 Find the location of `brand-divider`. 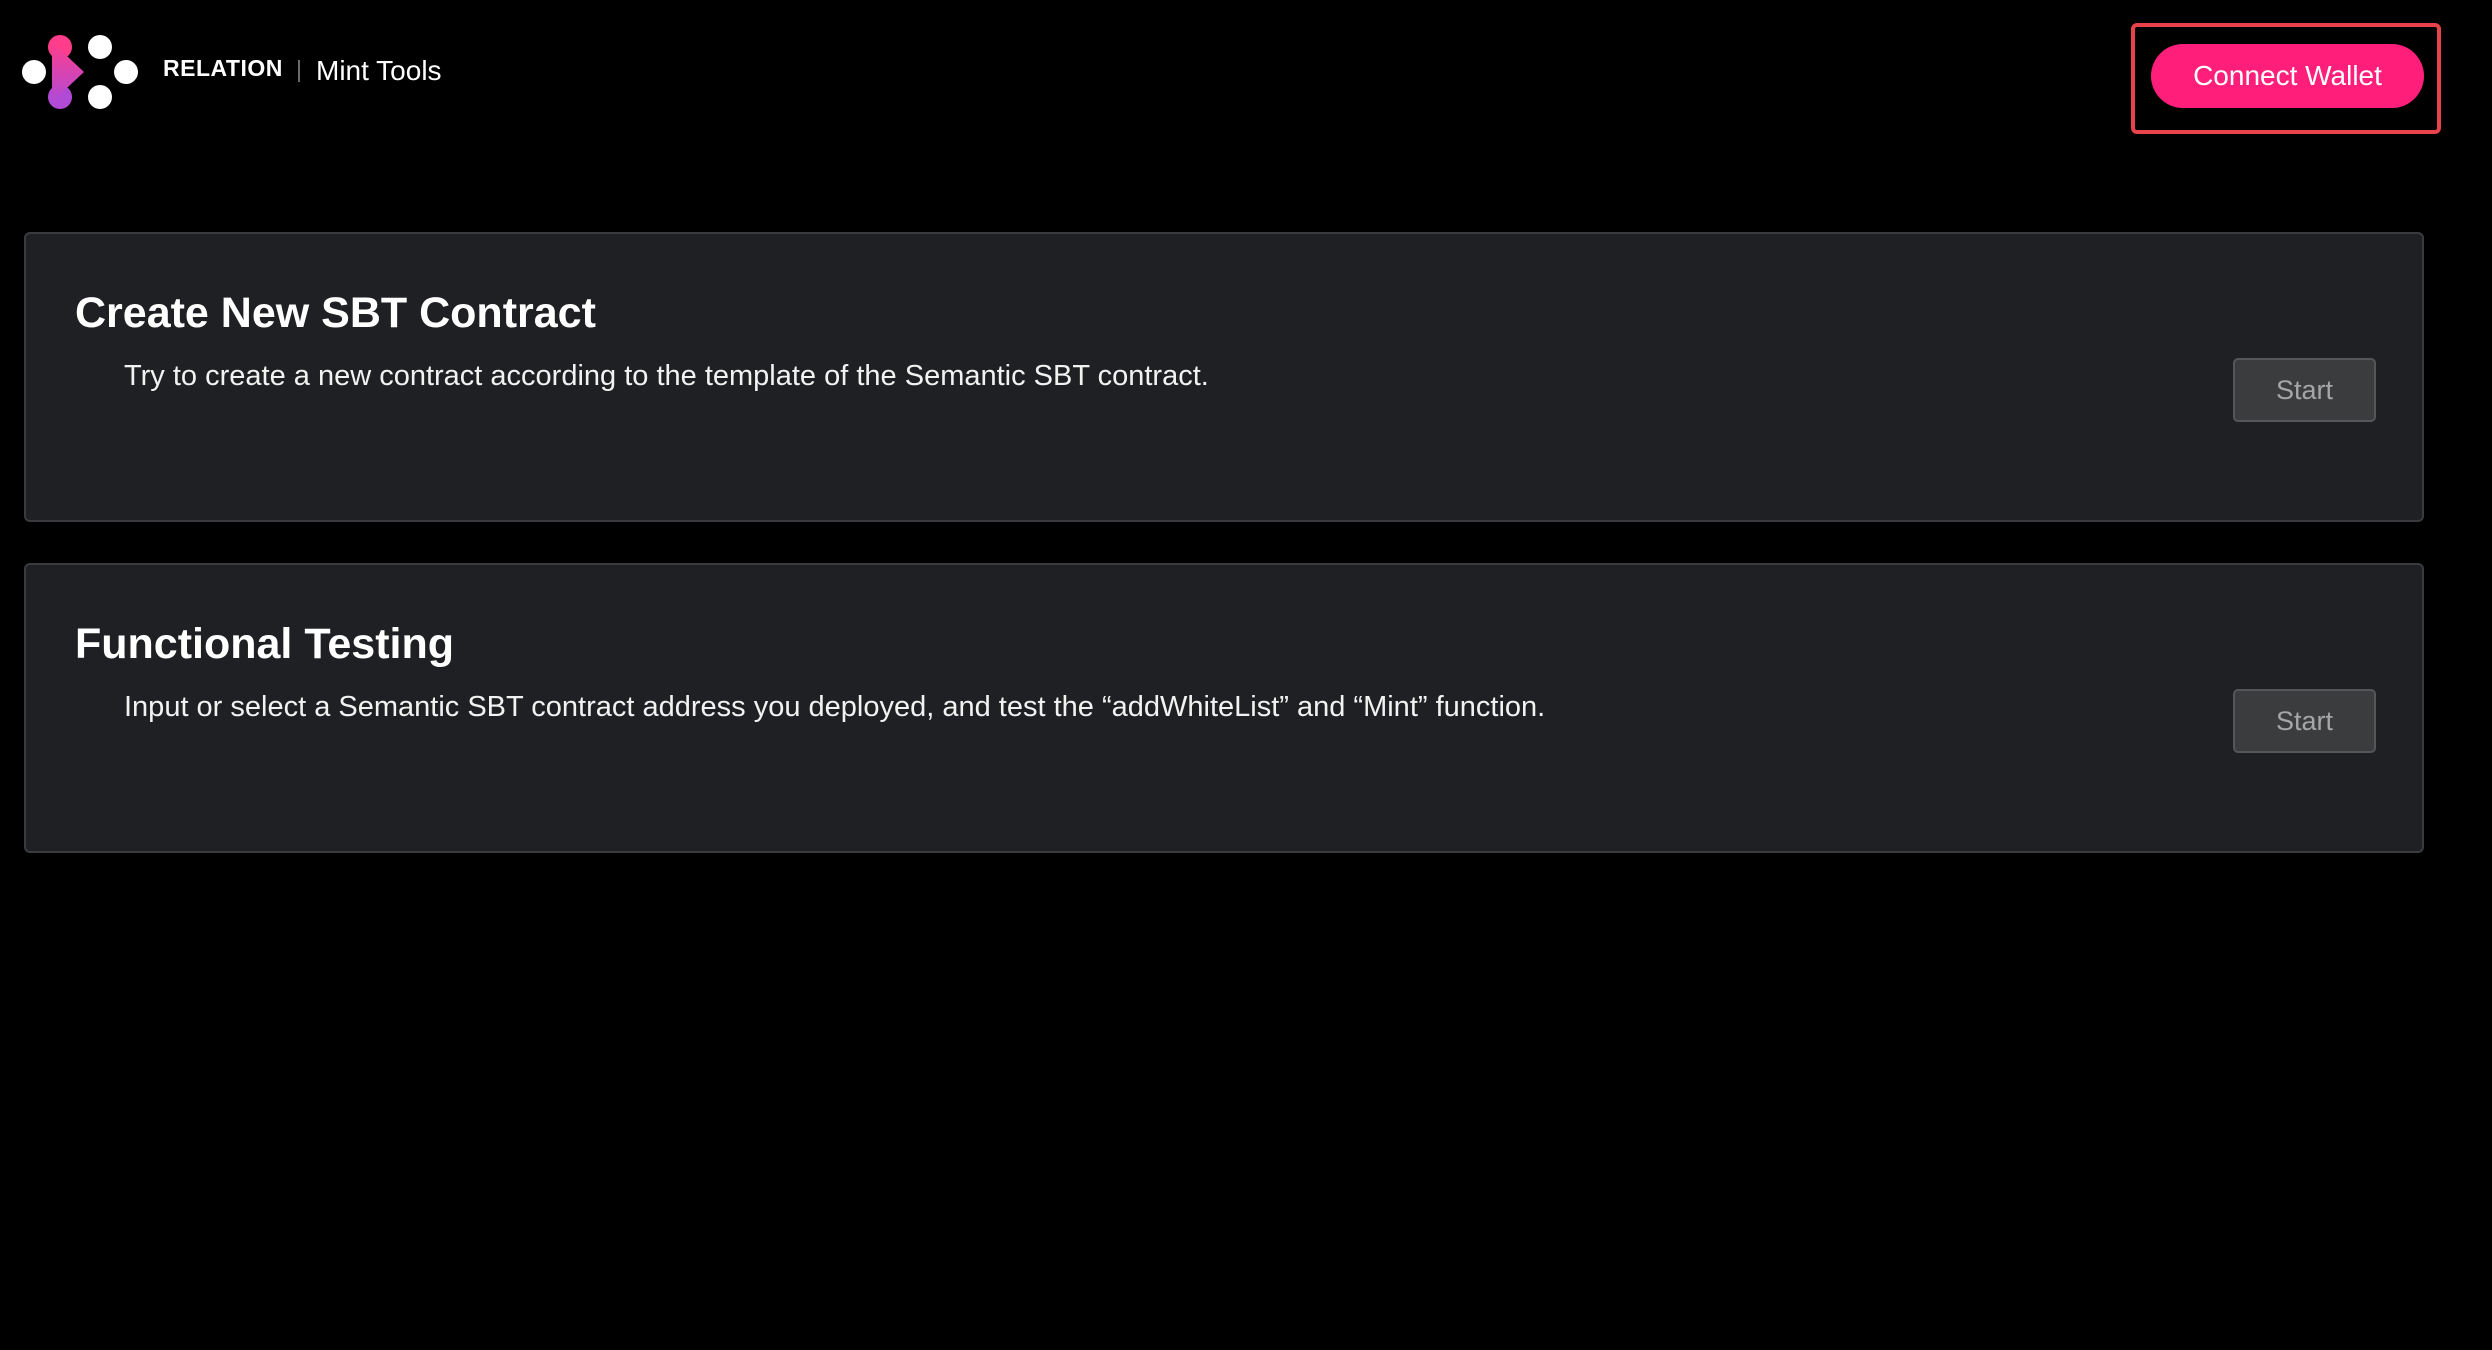

brand-divider is located at coordinates (299, 71).